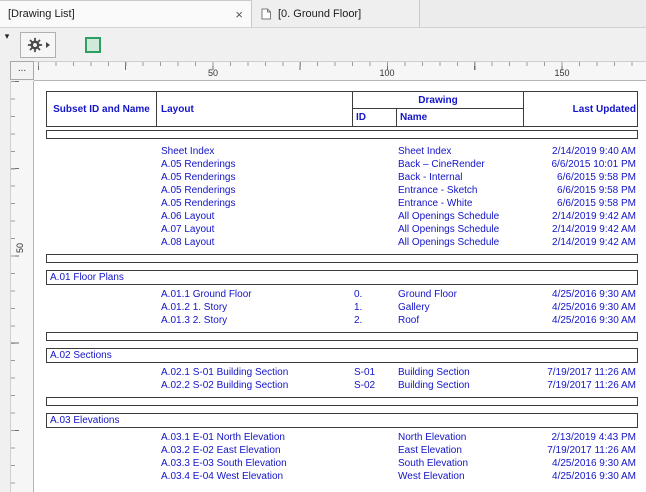 This screenshot has height=492, width=646. I want to click on cell-layout: A.08 Layout, so click(188, 242).